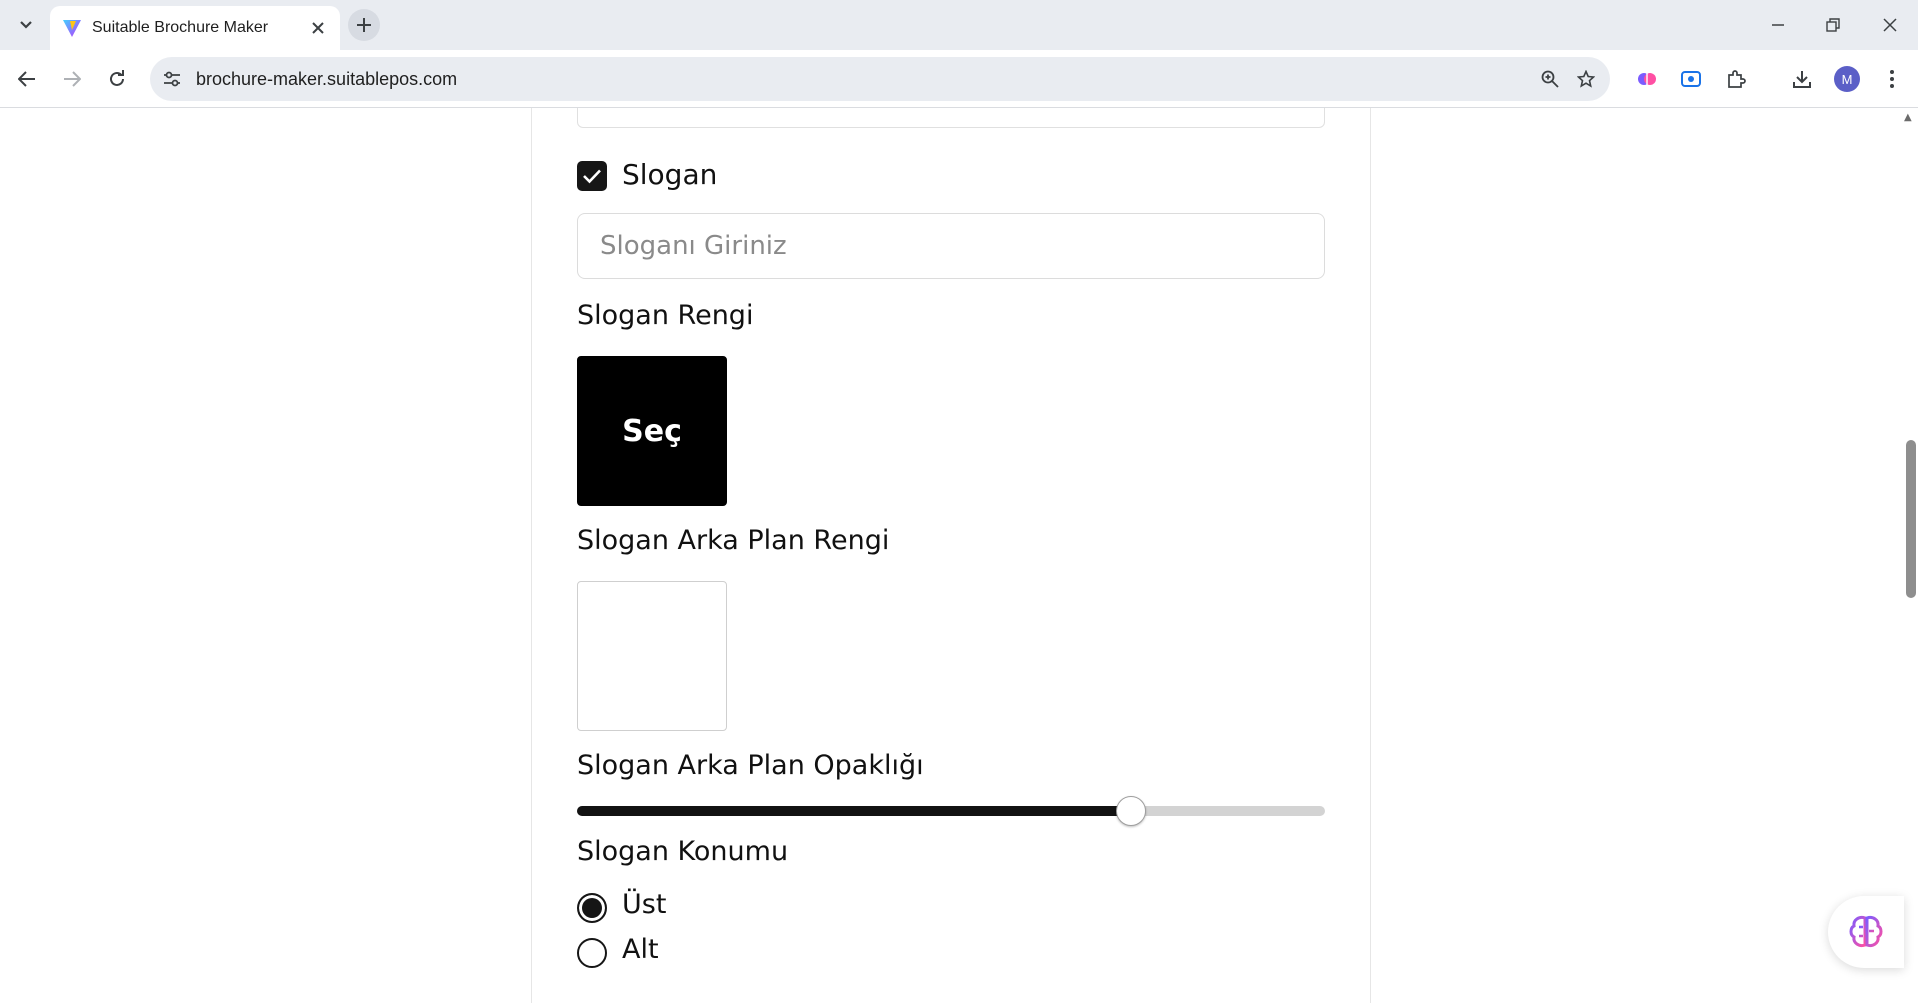  Describe the element at coordinates (652, 656) in the screenshot. I see `slogan-bg-color-picker-button` at that location.